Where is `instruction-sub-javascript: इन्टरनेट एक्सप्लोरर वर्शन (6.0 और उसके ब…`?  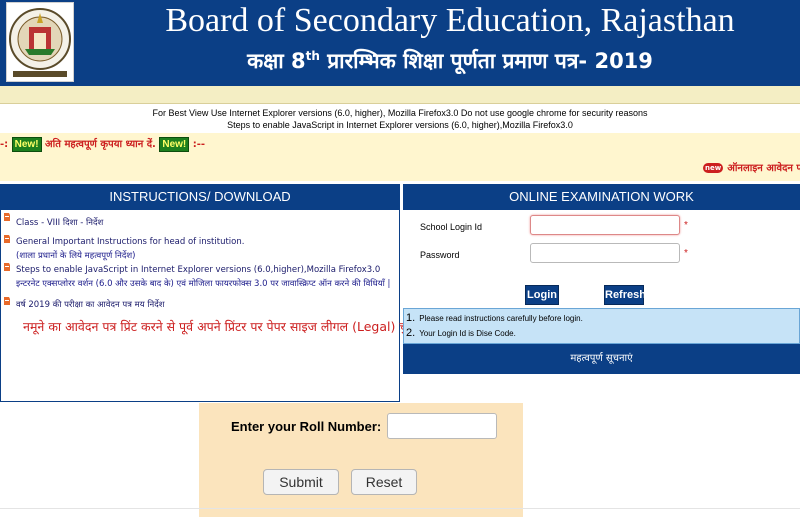 instruction-sub-javascript: इन्टरनेट एक्सप्लोरर वर्शन (6.0 और उसके ब… is located at coordinates (203, 283).